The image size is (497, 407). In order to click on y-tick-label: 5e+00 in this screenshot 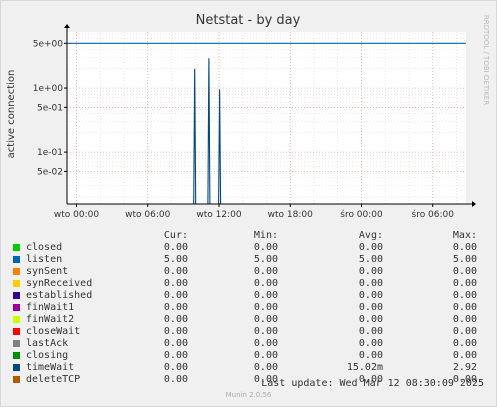, I will do `click(48, 44)`.